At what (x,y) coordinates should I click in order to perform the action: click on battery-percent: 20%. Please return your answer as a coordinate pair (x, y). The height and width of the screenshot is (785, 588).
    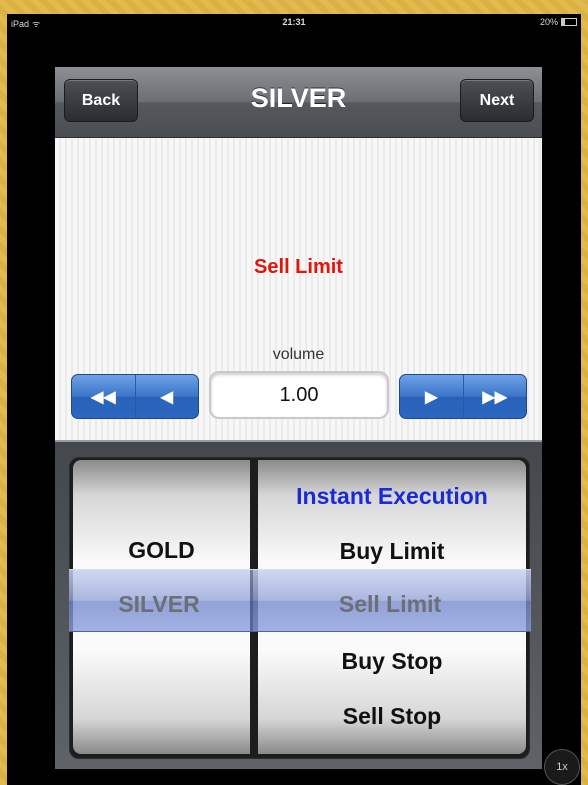
    Looking at the image, I should click on (548, 22).